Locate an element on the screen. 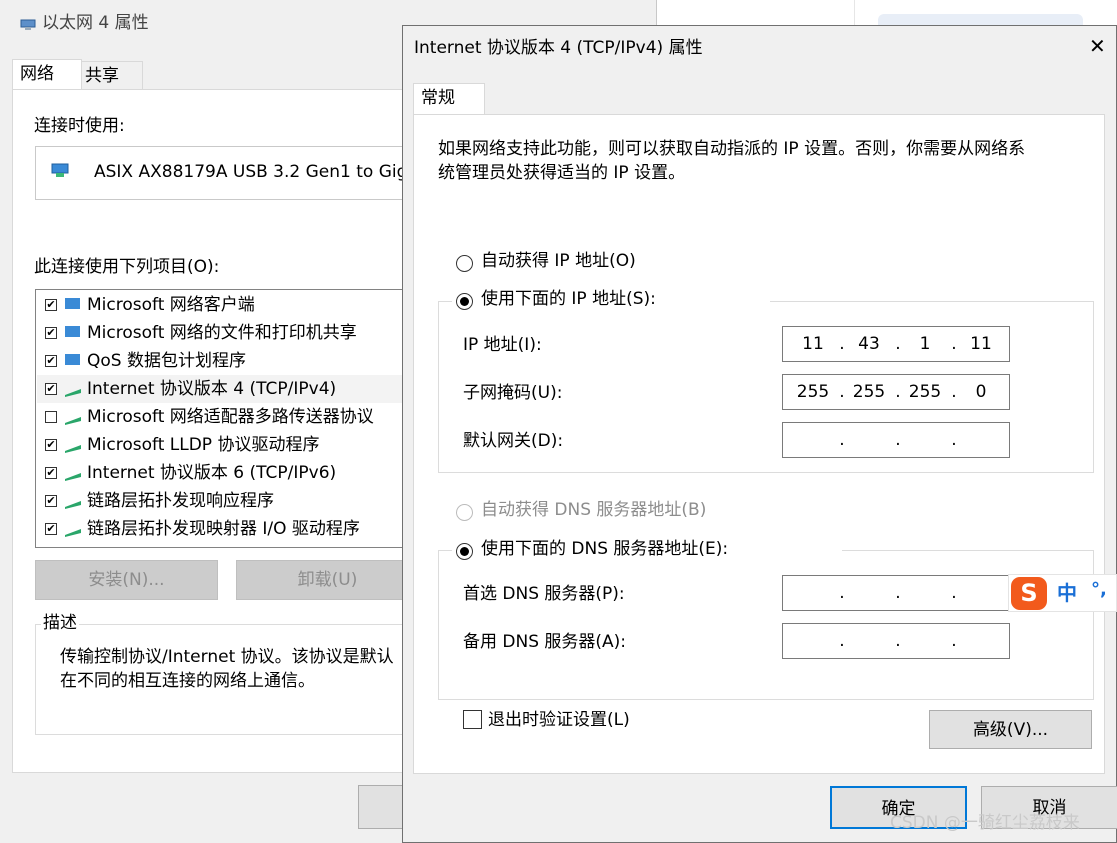 Image resolution: width=1117 pixels, height=843 pixels. validate-checkbox is located at coordinates (472, 719).